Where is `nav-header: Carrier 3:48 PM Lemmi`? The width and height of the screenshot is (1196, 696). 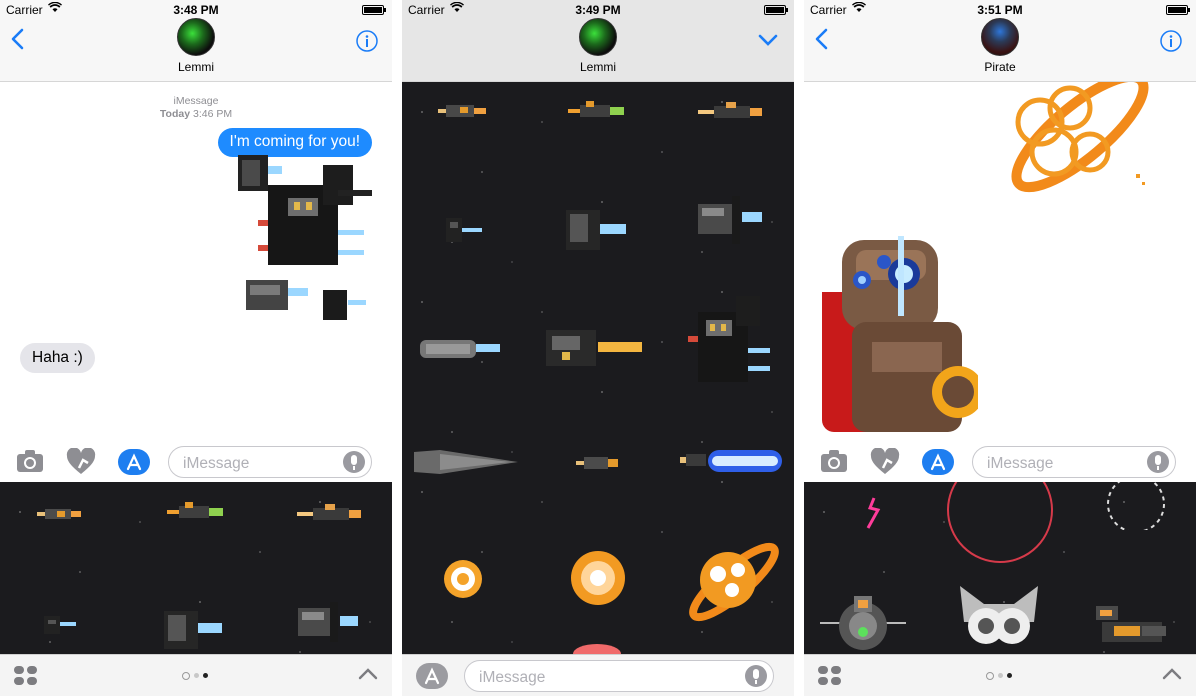 nav-header: Carrier 3:48 PM Lemmi is located at coordinates (196, 41).